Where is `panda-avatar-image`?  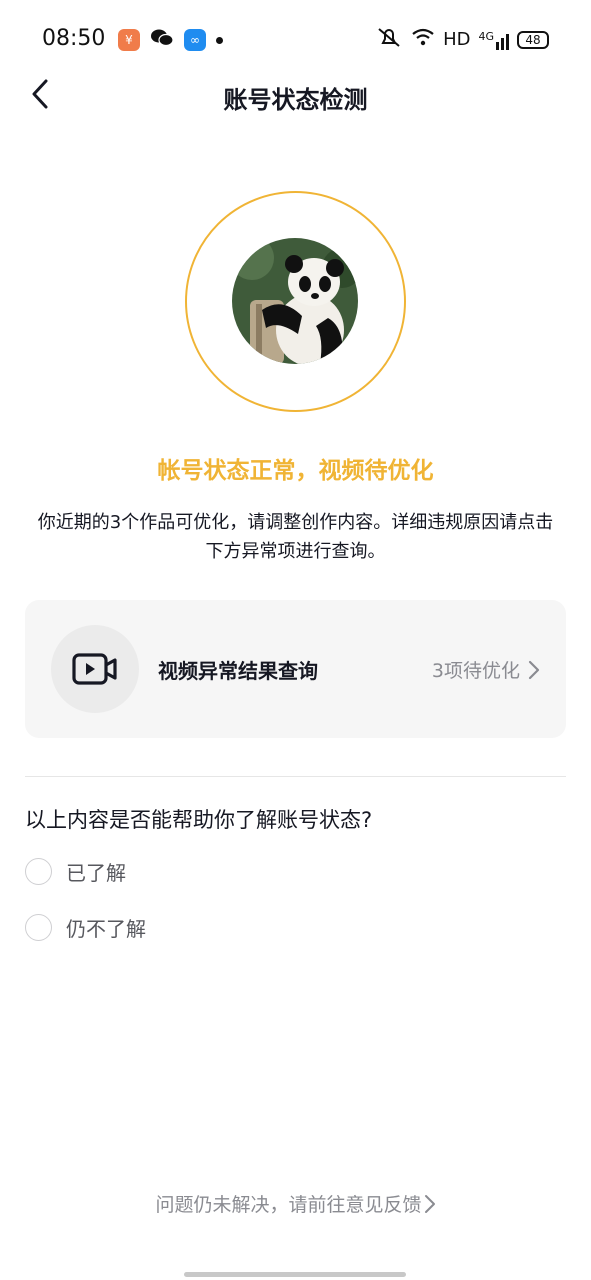
panda-avatar-image is located at coordinates (295, 301).